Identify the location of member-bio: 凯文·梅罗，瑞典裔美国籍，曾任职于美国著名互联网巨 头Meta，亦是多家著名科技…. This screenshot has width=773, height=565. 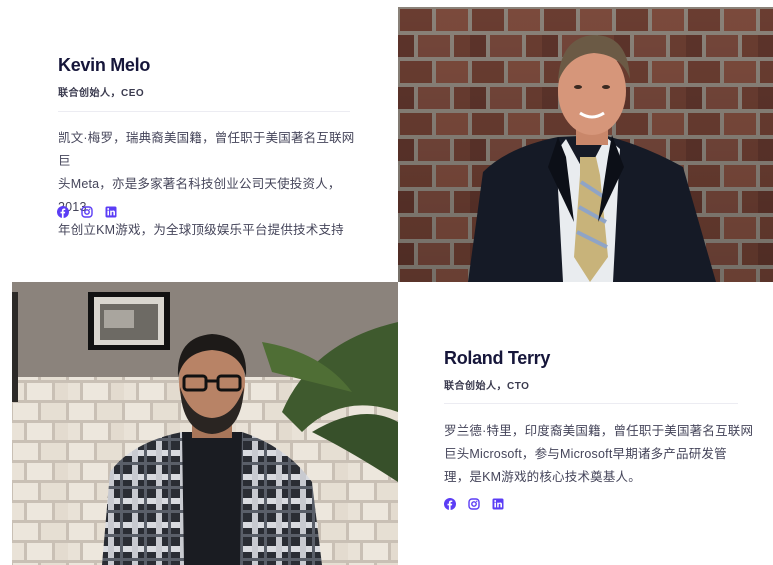
(208, 184).